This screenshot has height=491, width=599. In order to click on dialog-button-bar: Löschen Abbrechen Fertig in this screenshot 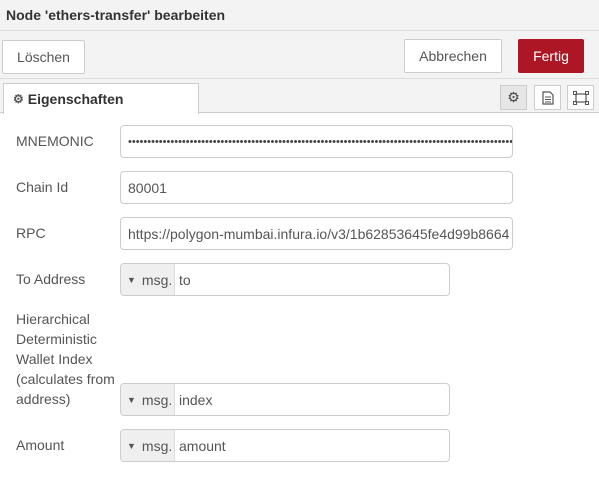, I will do `click(299, 55)`.